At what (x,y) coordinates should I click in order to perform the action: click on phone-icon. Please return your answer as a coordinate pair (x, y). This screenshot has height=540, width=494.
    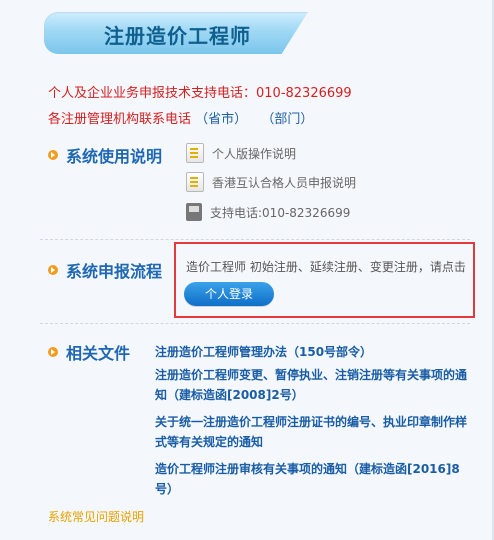
    Looking at the image, I should click on (194, 212).